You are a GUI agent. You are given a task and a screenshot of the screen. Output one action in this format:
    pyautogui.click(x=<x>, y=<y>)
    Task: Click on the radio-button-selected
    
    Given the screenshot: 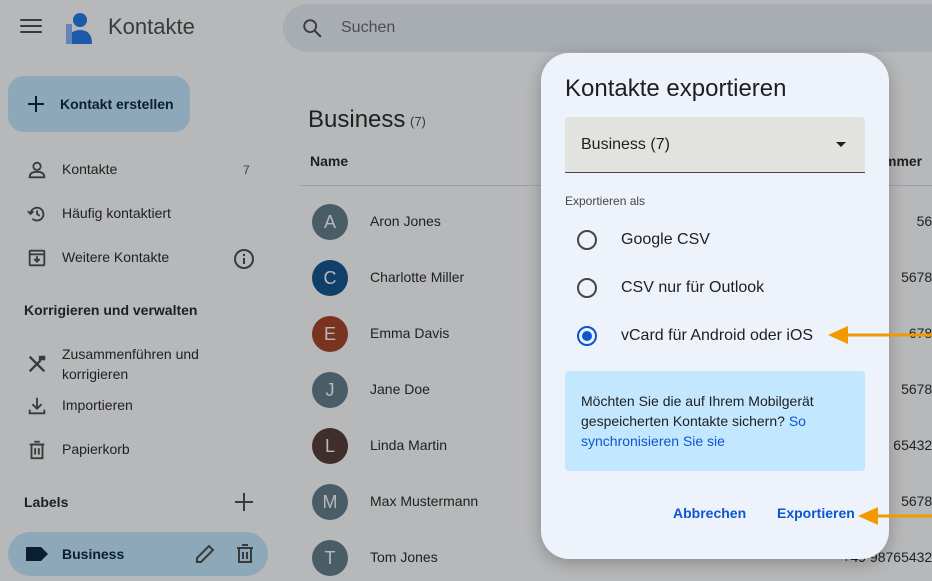 What is the action you would take?
    pyautogui.click(x=587, y=336)
    